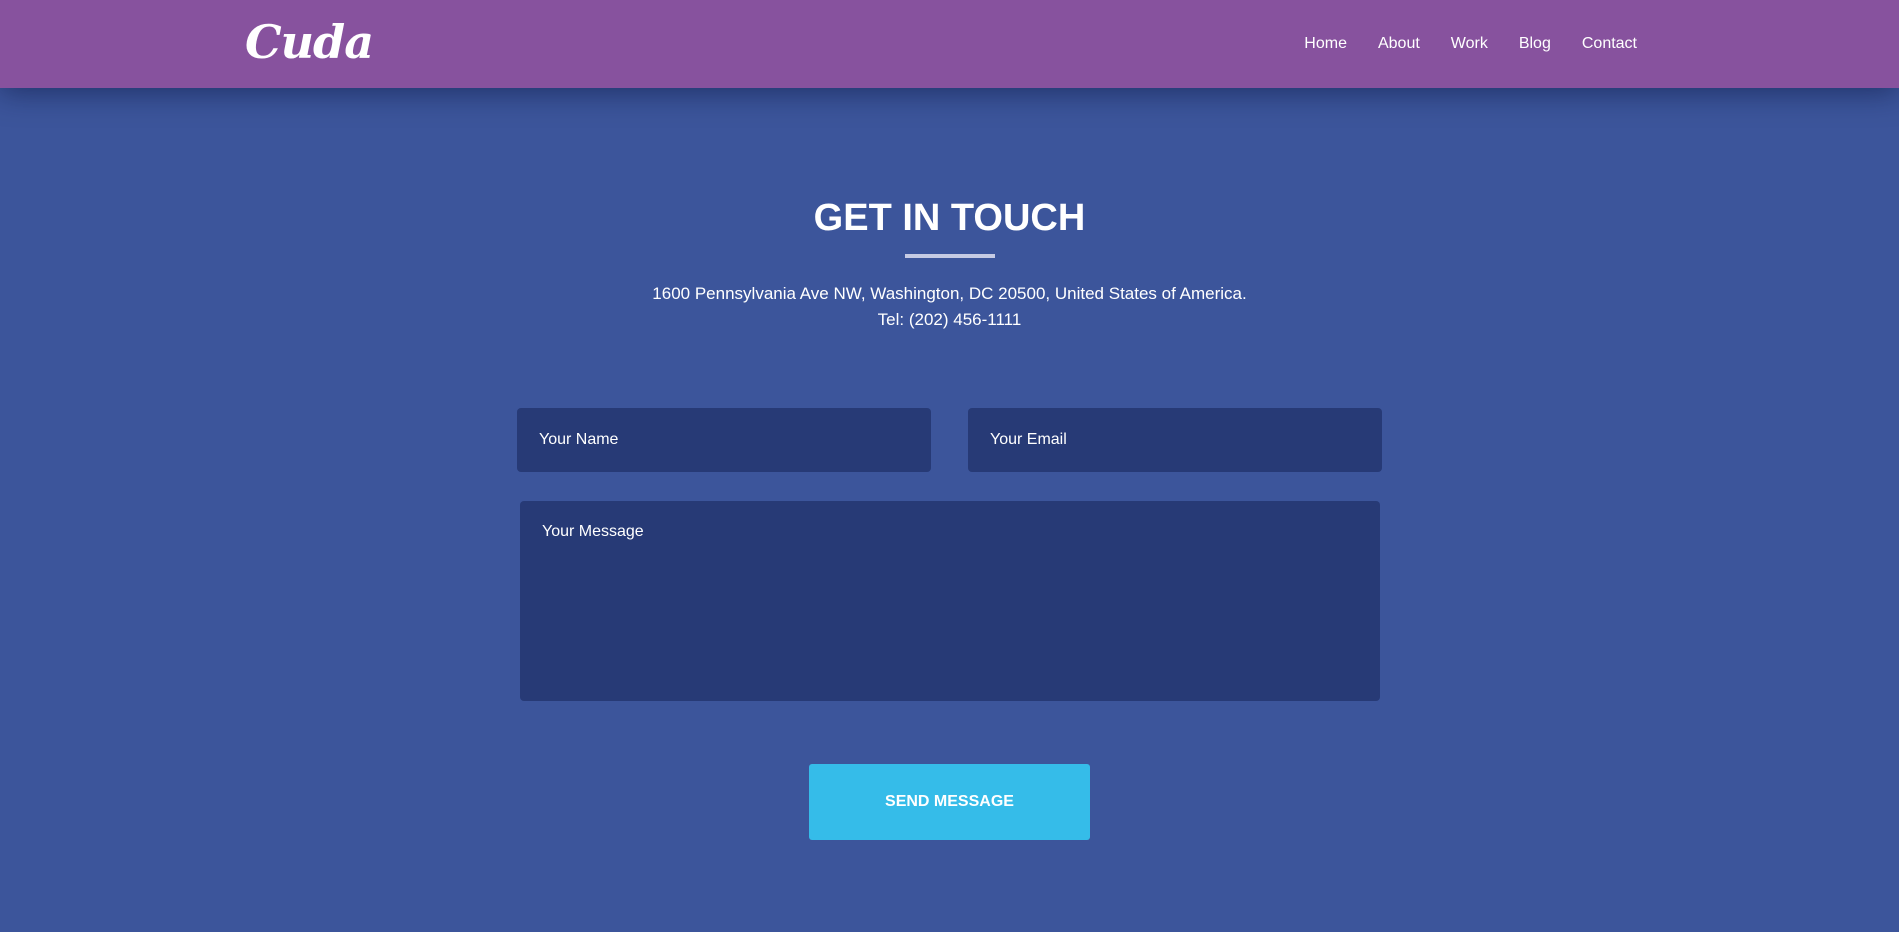  What do you see at coordinates (950, 256) in the screenshot?
I see `title-divider` at bounding box center [950, 256].